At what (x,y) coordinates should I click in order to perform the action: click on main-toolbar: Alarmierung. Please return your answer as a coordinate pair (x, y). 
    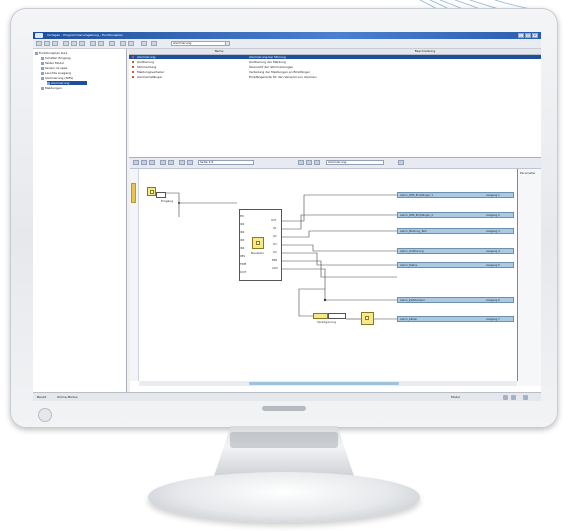
    Looking at the image, I should click on (287, 44).